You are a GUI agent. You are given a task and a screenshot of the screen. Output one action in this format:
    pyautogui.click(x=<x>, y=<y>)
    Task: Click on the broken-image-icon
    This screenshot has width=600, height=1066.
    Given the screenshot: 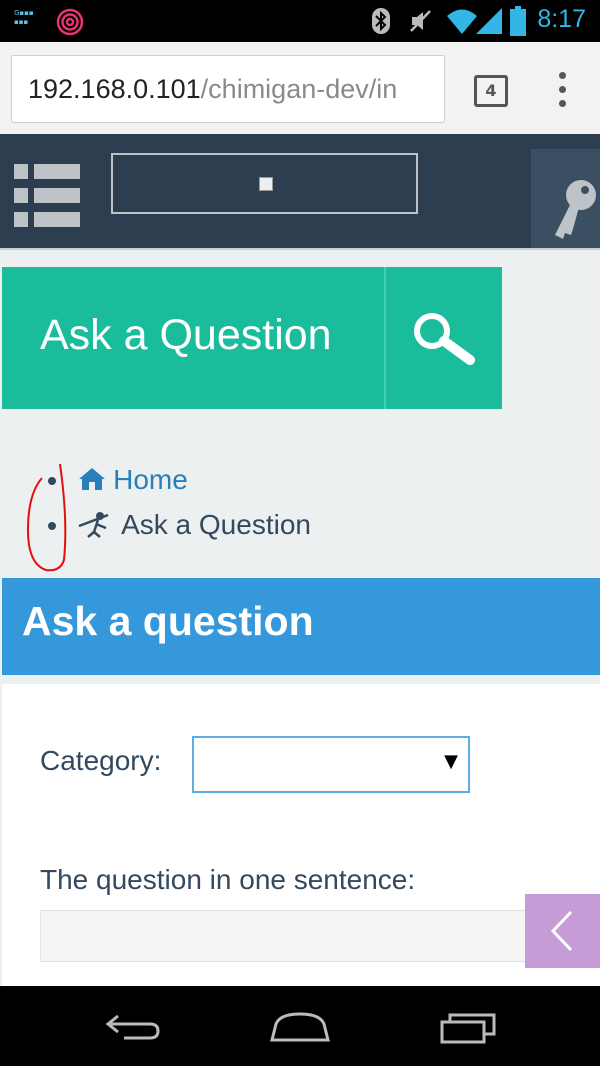 What is the action you would take?
    pyautogui.click(x=266, y=184)
    